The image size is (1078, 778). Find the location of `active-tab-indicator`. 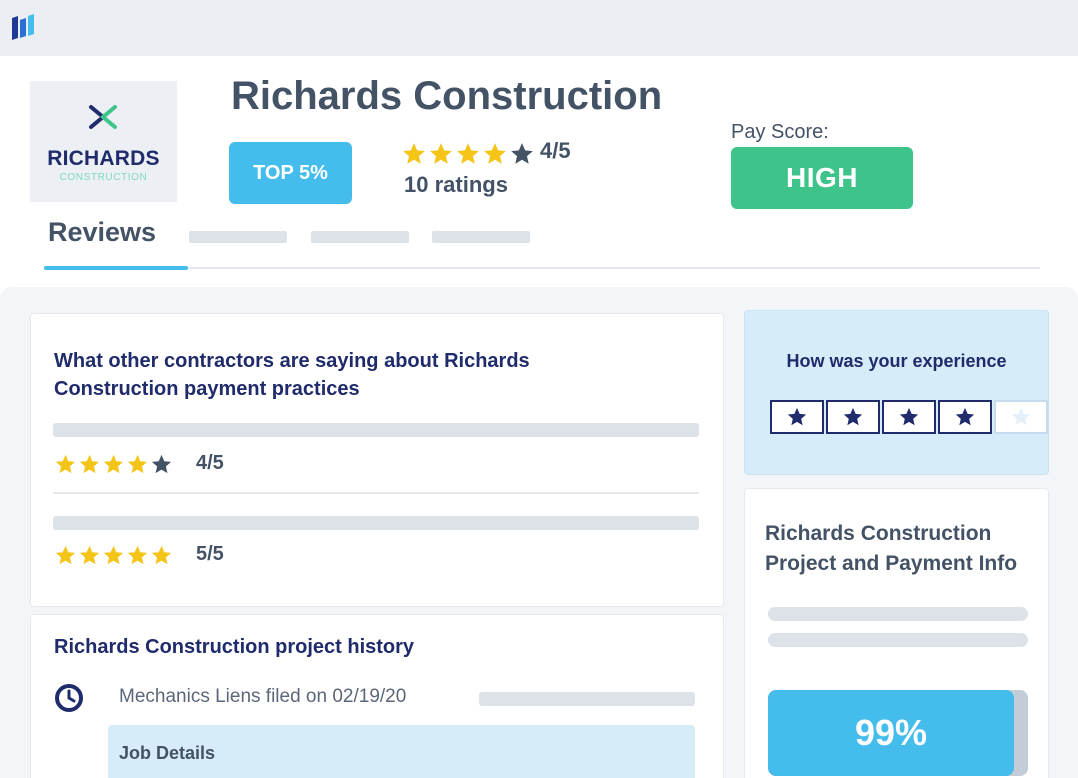

active-tab-indicator is located at coordinates (116, 268).